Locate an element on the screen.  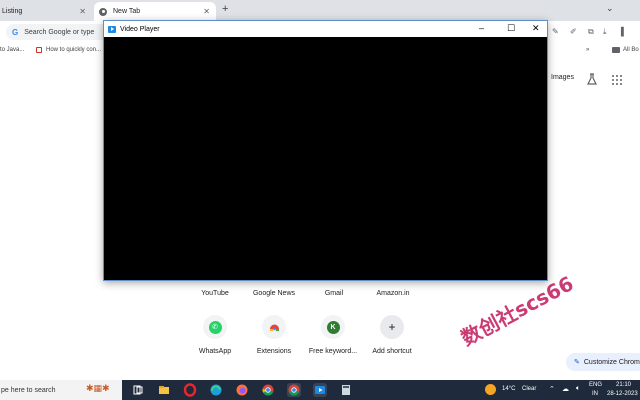
video-player-titlebar: Video Player – ☐ ✕ is located at coordinates (325, 29).